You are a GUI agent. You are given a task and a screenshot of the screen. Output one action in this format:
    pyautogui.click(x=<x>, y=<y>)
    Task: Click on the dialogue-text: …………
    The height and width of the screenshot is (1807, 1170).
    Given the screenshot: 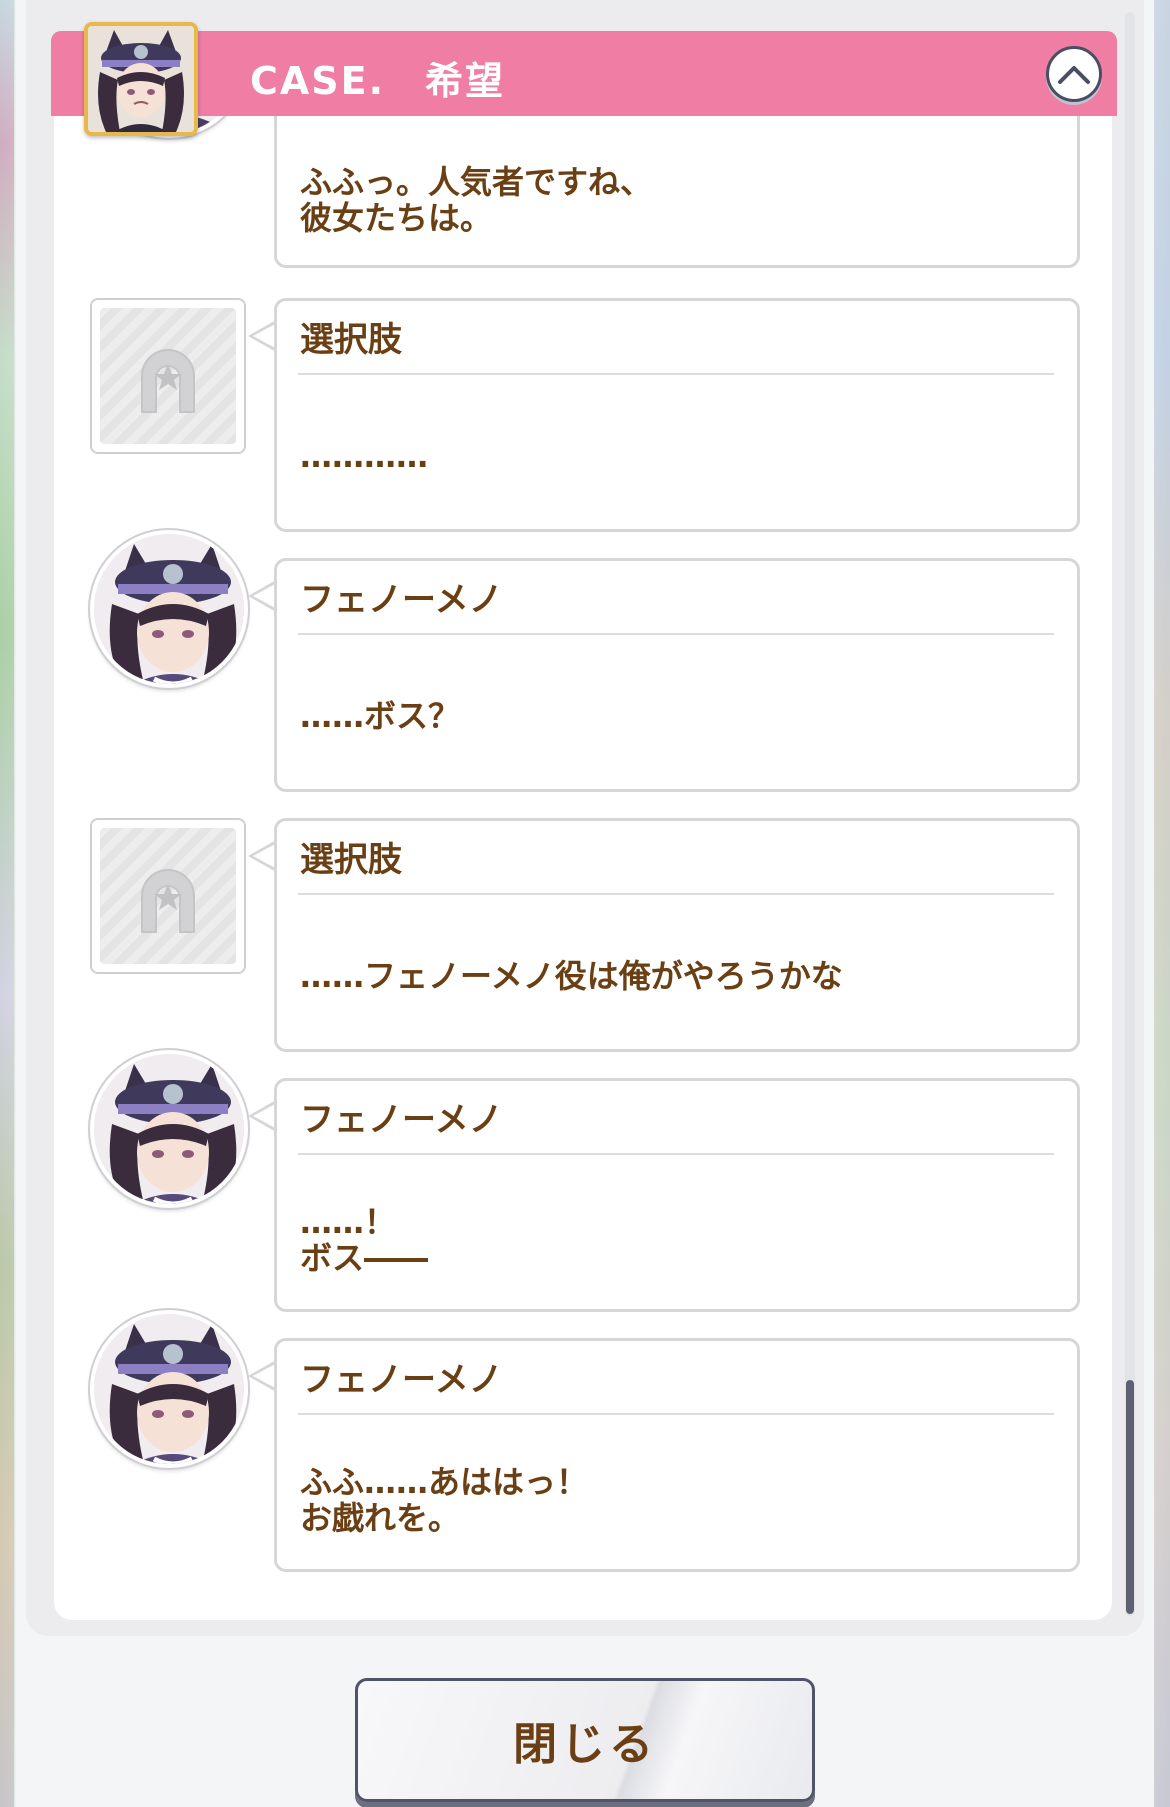 What is the action you would take?
    pyautogui.click(x=364, y=456)
    